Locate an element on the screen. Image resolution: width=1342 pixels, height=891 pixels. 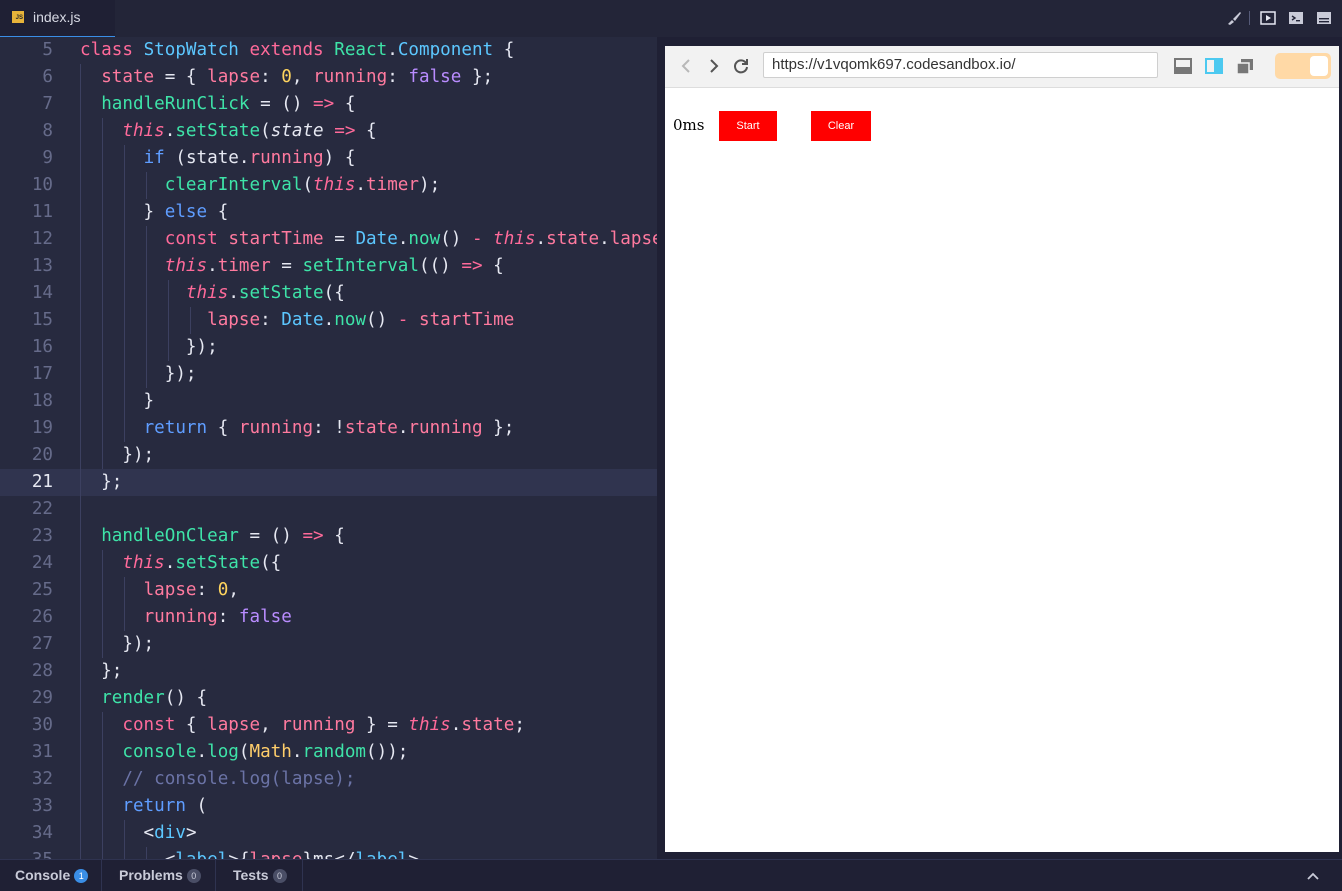
code-line: 22 is located at coordinates (328, 509).